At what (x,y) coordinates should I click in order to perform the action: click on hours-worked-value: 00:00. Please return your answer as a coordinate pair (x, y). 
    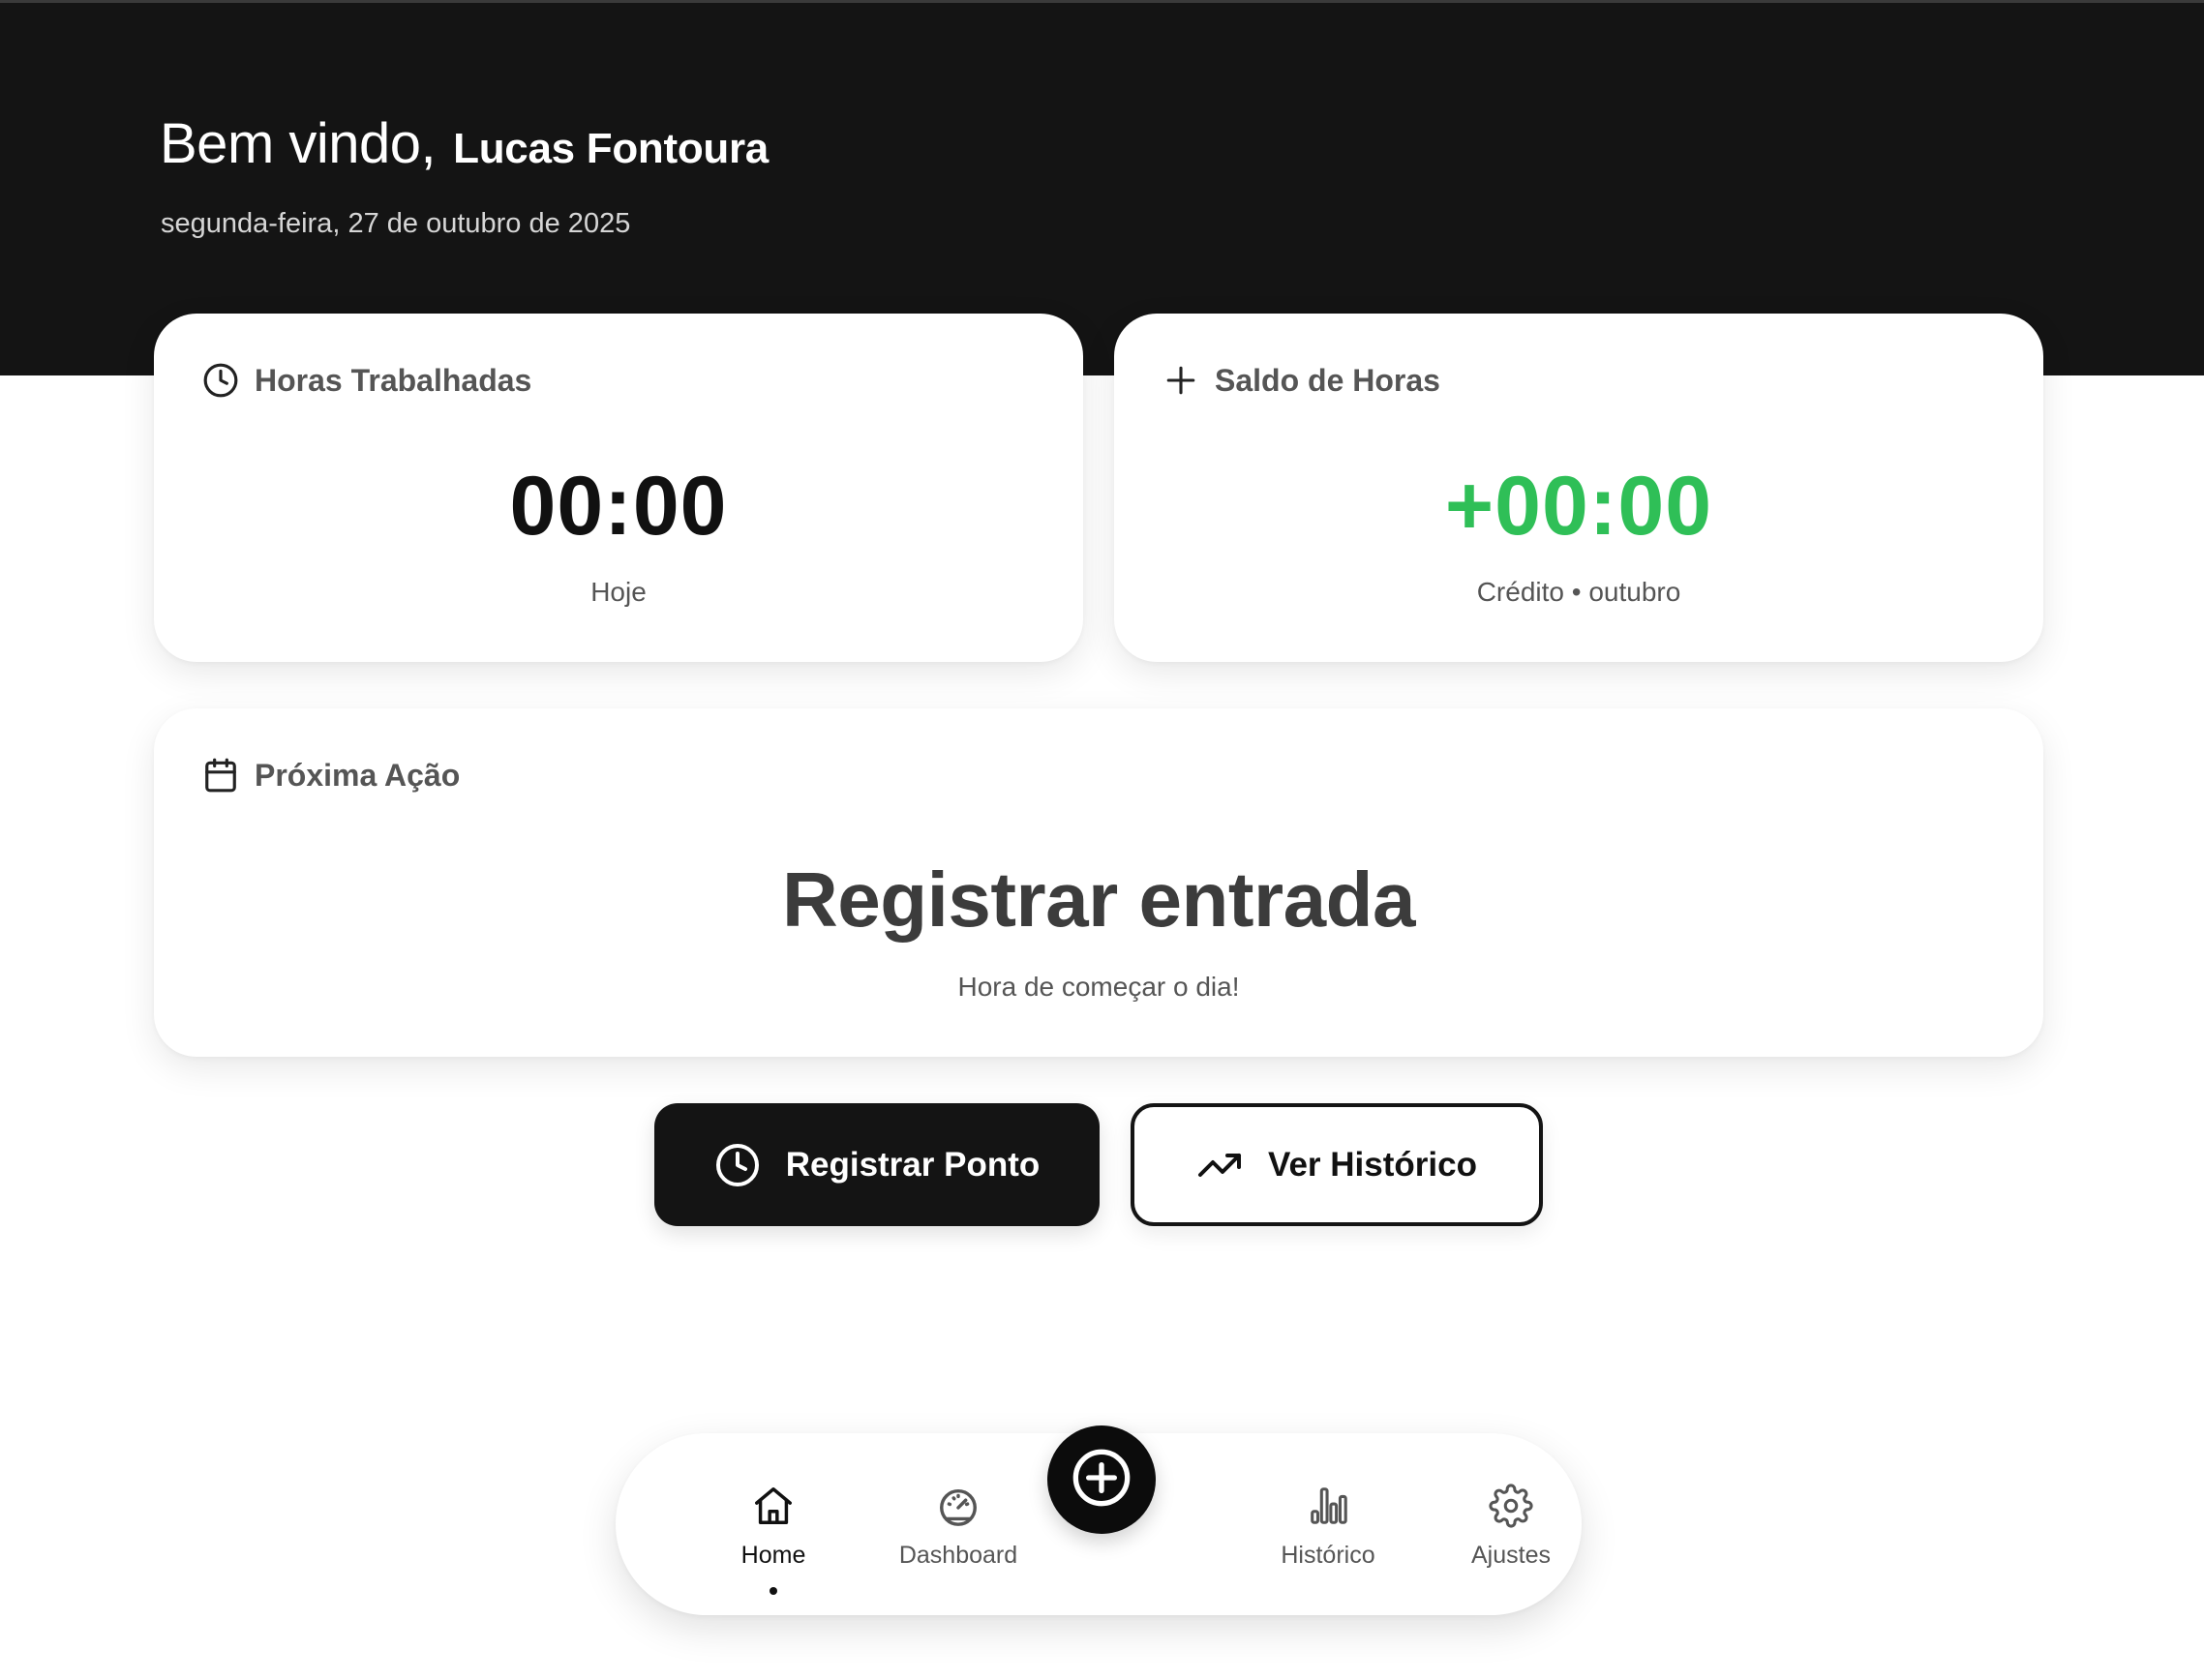
    Looking at the image, I should click on (618, 507).